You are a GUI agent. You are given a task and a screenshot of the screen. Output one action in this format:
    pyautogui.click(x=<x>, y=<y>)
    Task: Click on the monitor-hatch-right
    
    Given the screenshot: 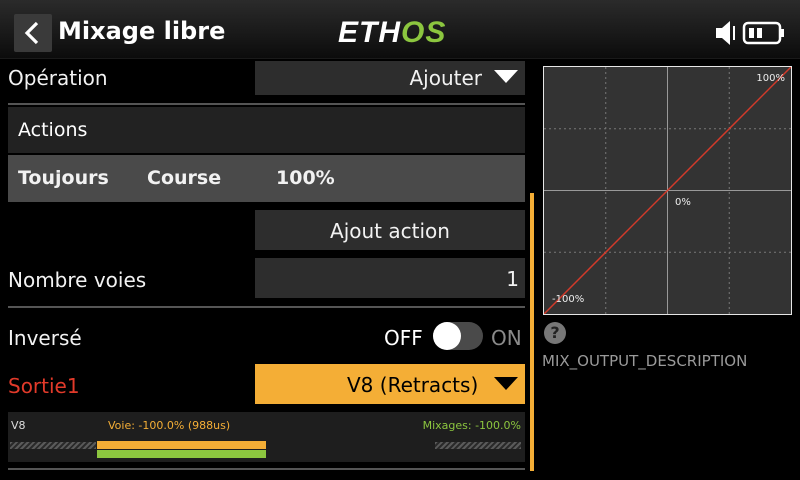 What is the action you would take?
    pyautogui.click(x=478, y=445)
    